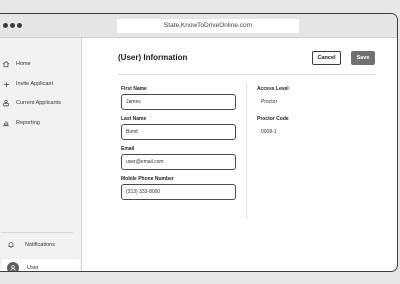 The width and height of the screenshot is (400, 284). What do you see at coordinates (13, 245) in the screenshot?
I see `bell-icon` at bounding box center [13, 245].